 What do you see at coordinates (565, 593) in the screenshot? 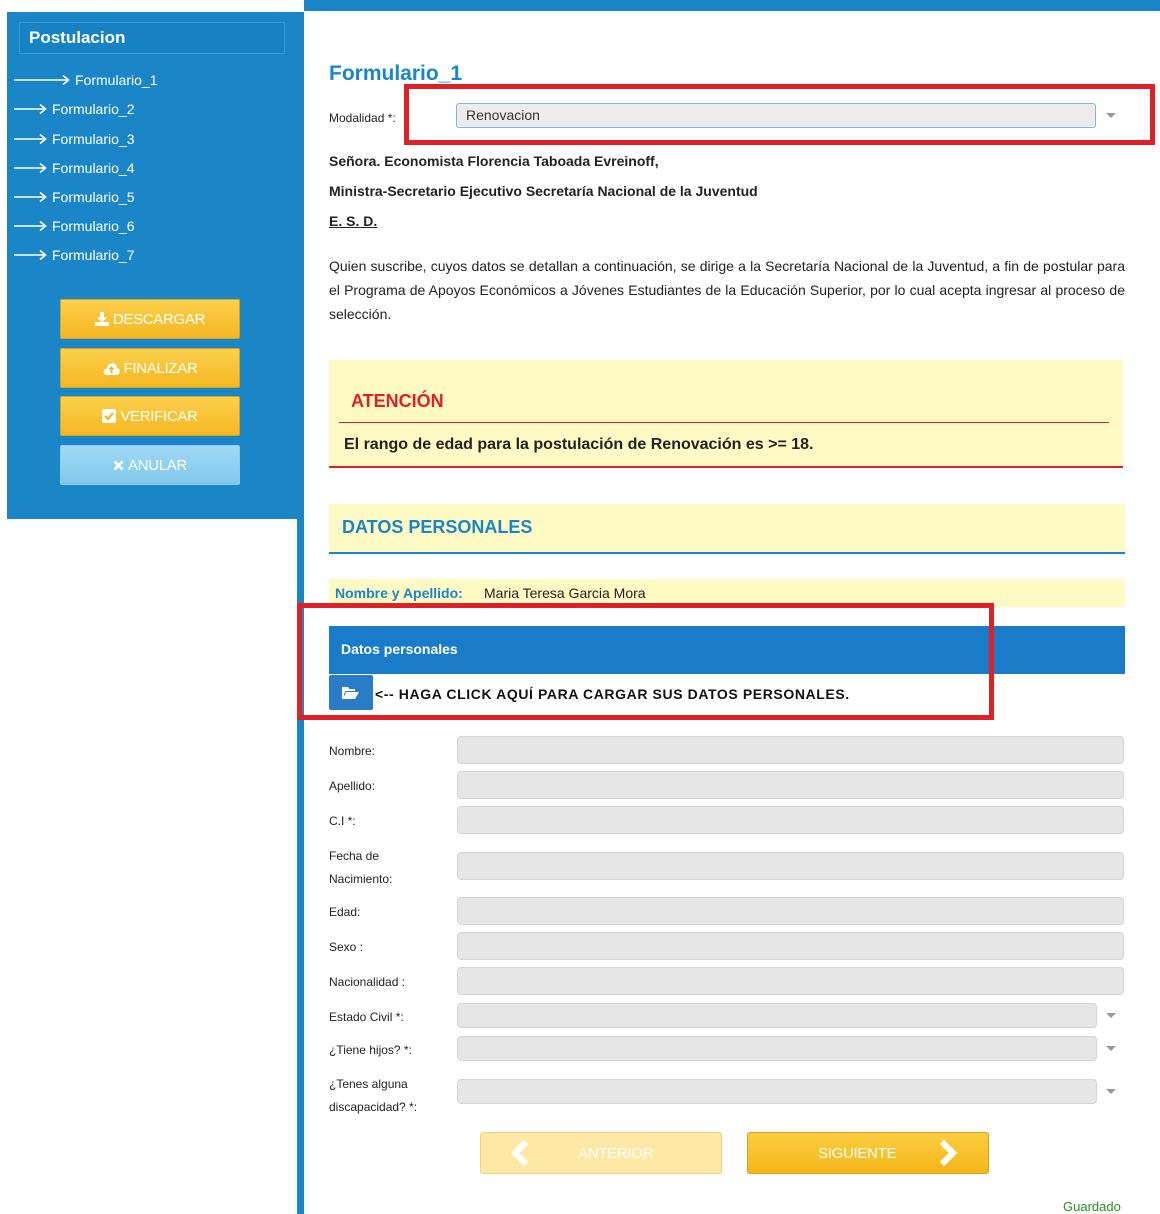
I see `name-value: Maria Teresa Garcia Mora` at bounding box center [565, 593].